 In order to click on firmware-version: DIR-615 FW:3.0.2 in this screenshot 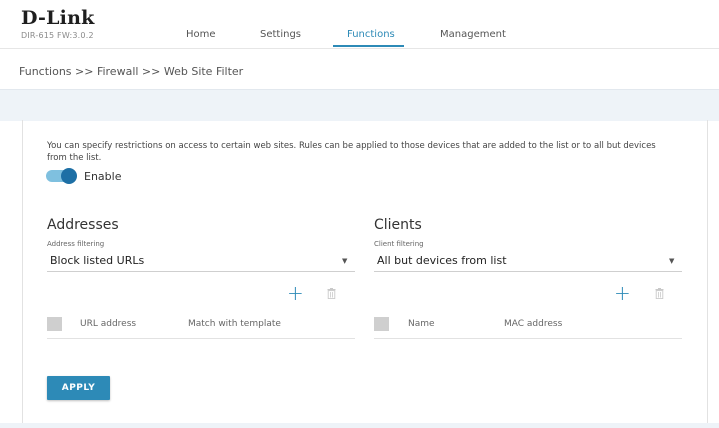, I will do `click(57, 35)`.